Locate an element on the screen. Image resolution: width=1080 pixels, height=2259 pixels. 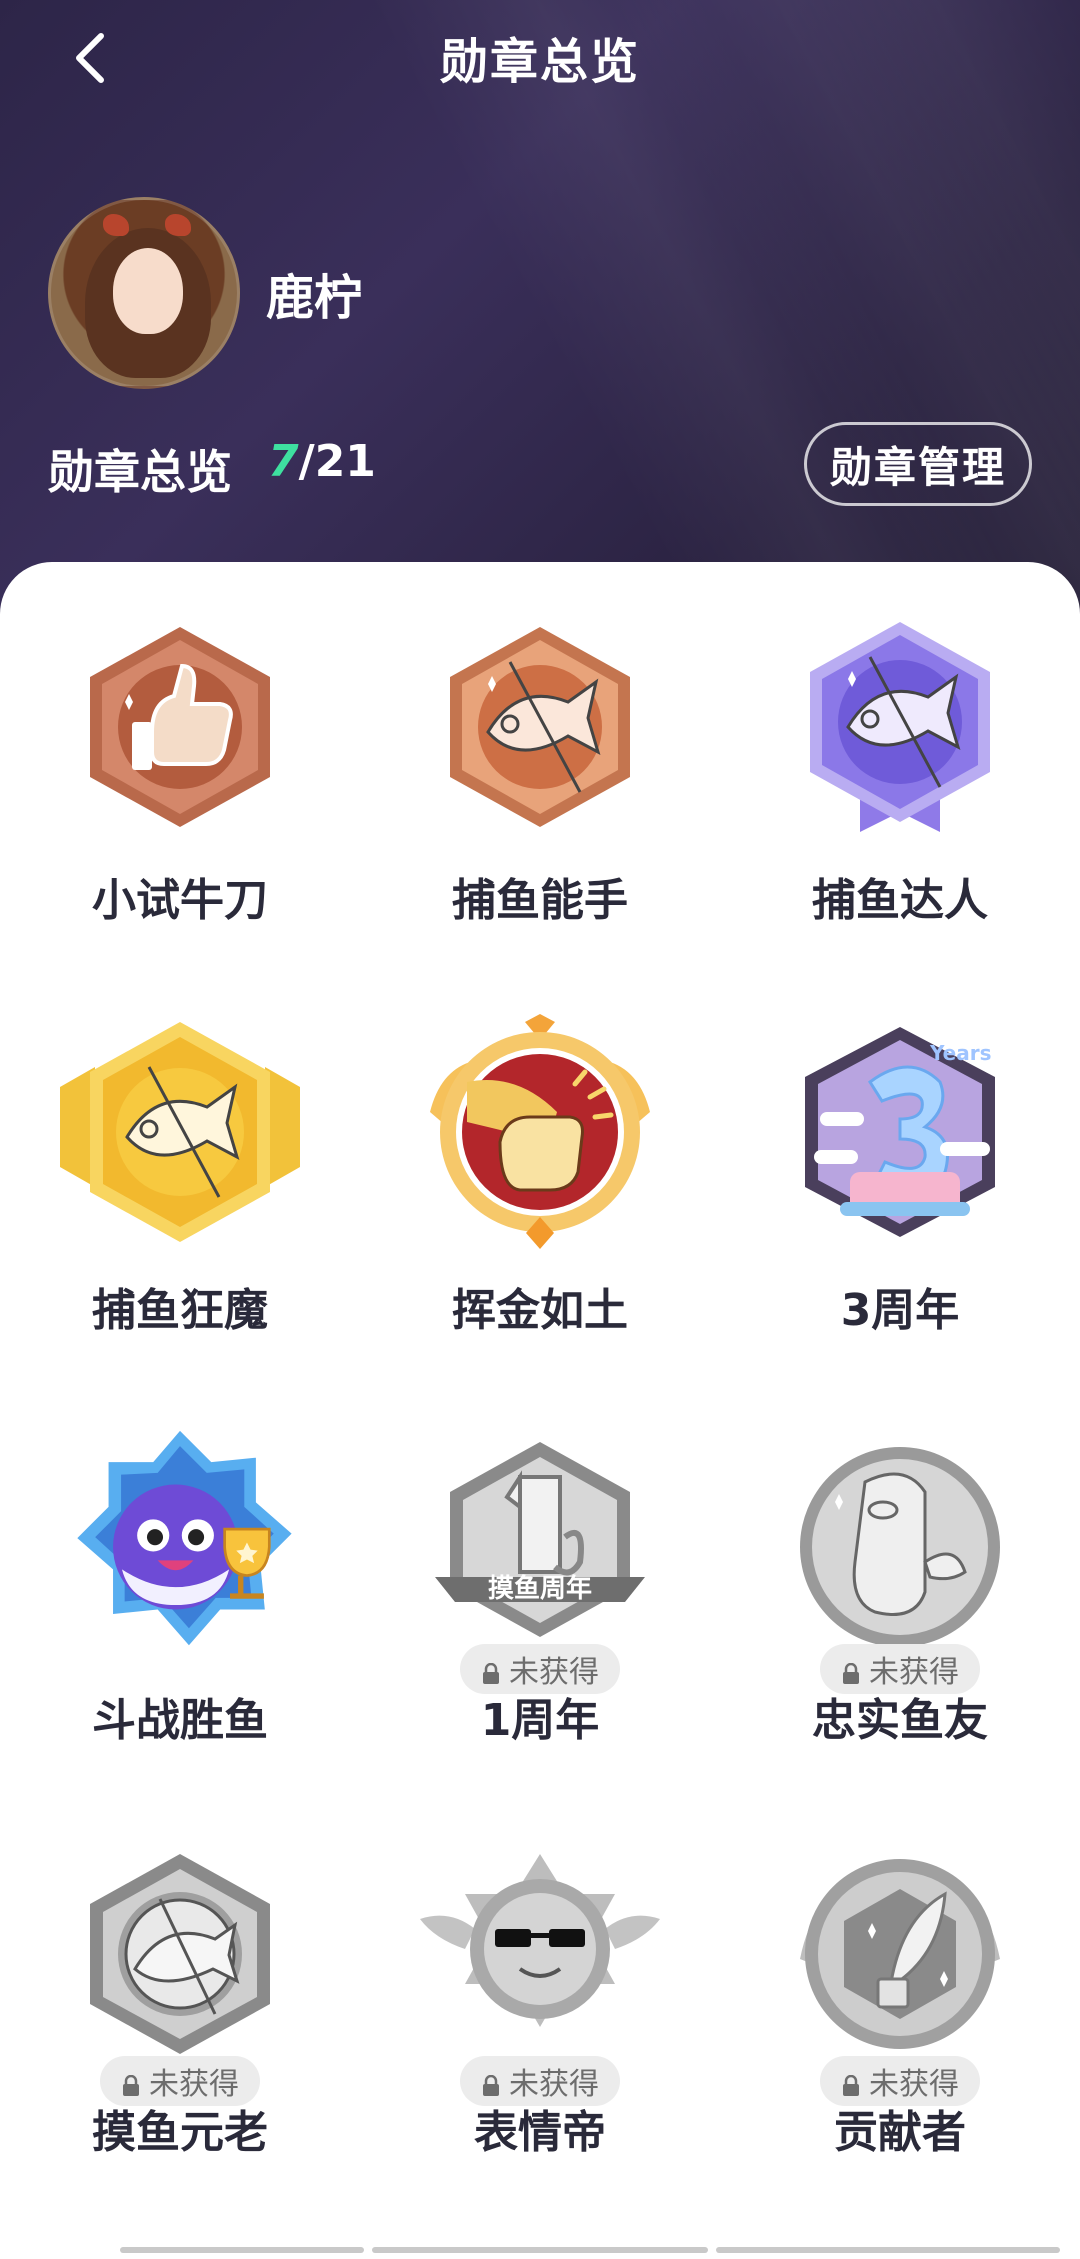
pufferfish-trophy-icon is located at coordinates (180, 1547).